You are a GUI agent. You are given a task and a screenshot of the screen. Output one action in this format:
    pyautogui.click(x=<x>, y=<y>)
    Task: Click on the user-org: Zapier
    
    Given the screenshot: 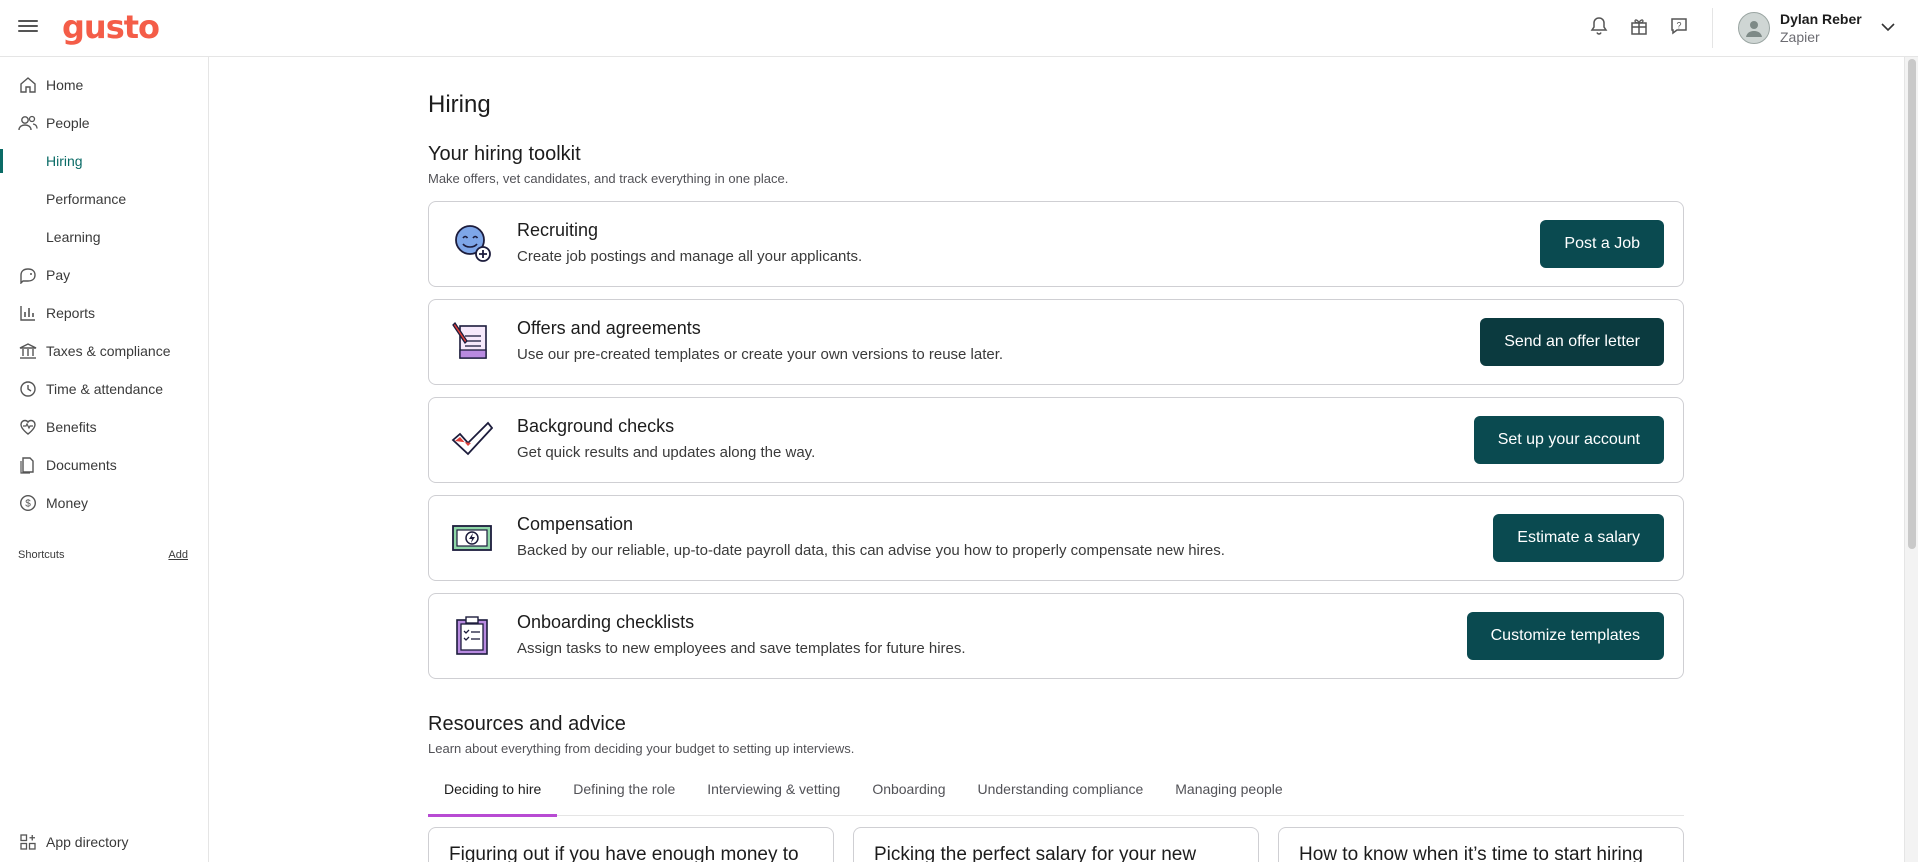 What is the action you would take?
    pyautogui.click(x=1800, y=37)
    